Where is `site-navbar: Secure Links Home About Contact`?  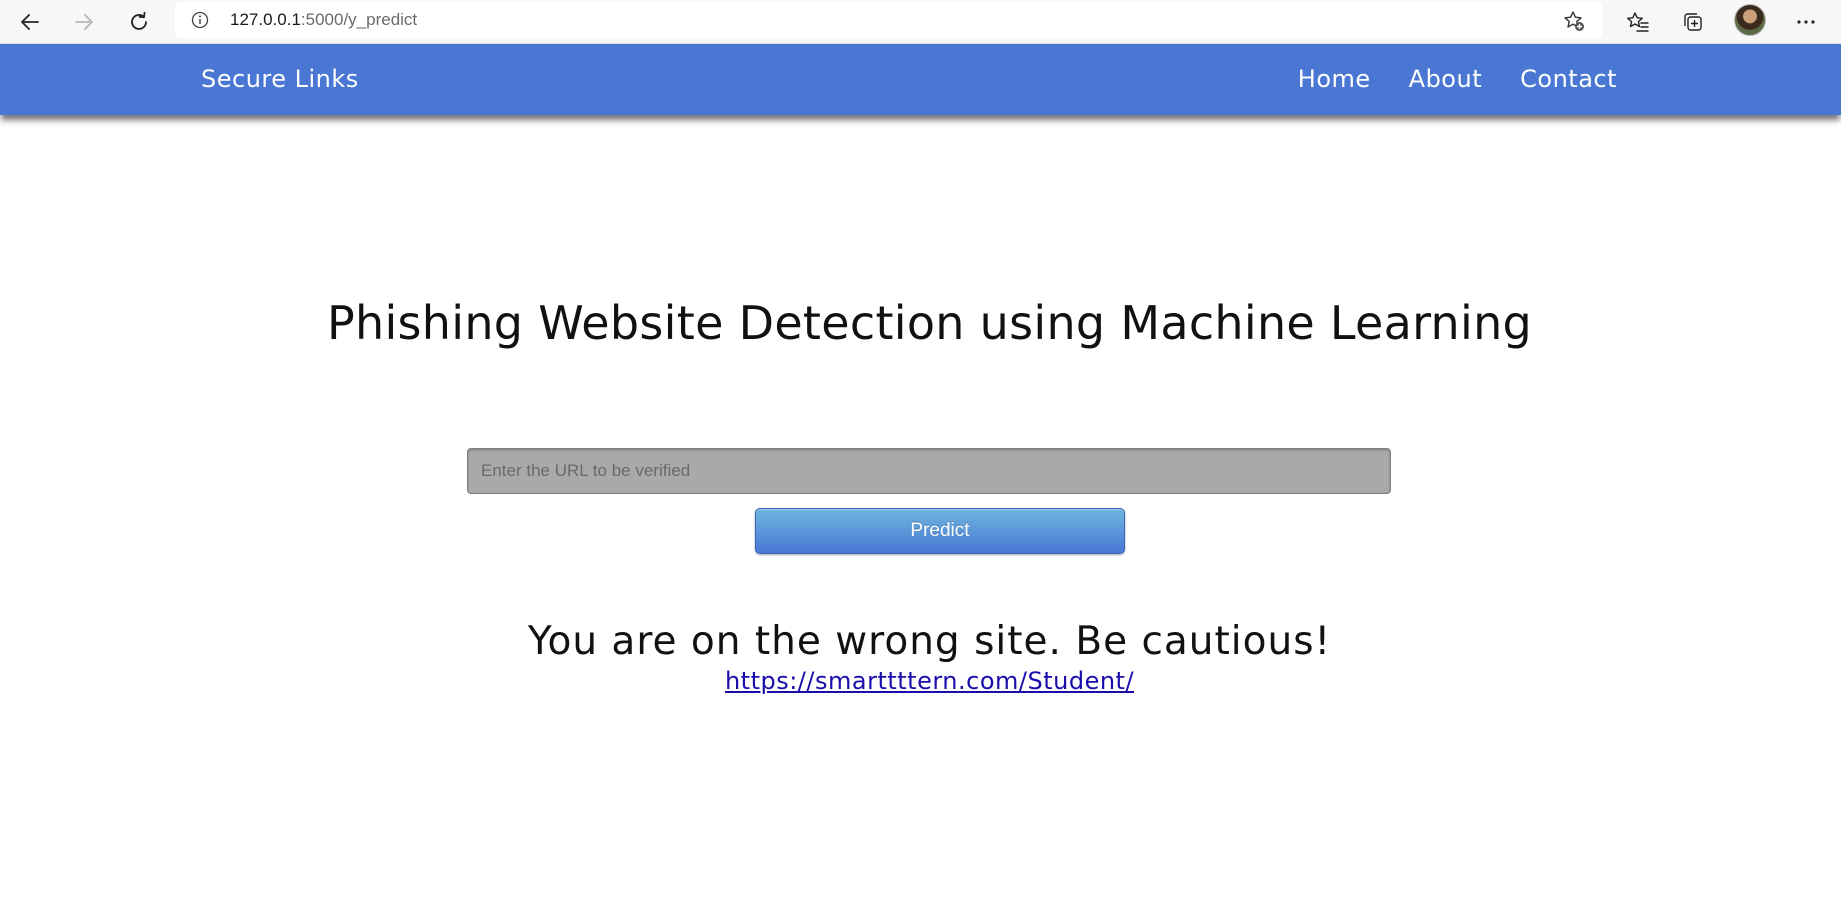 site-navbar: Secure Links Home About Contact is located at coordinates (920, 79).